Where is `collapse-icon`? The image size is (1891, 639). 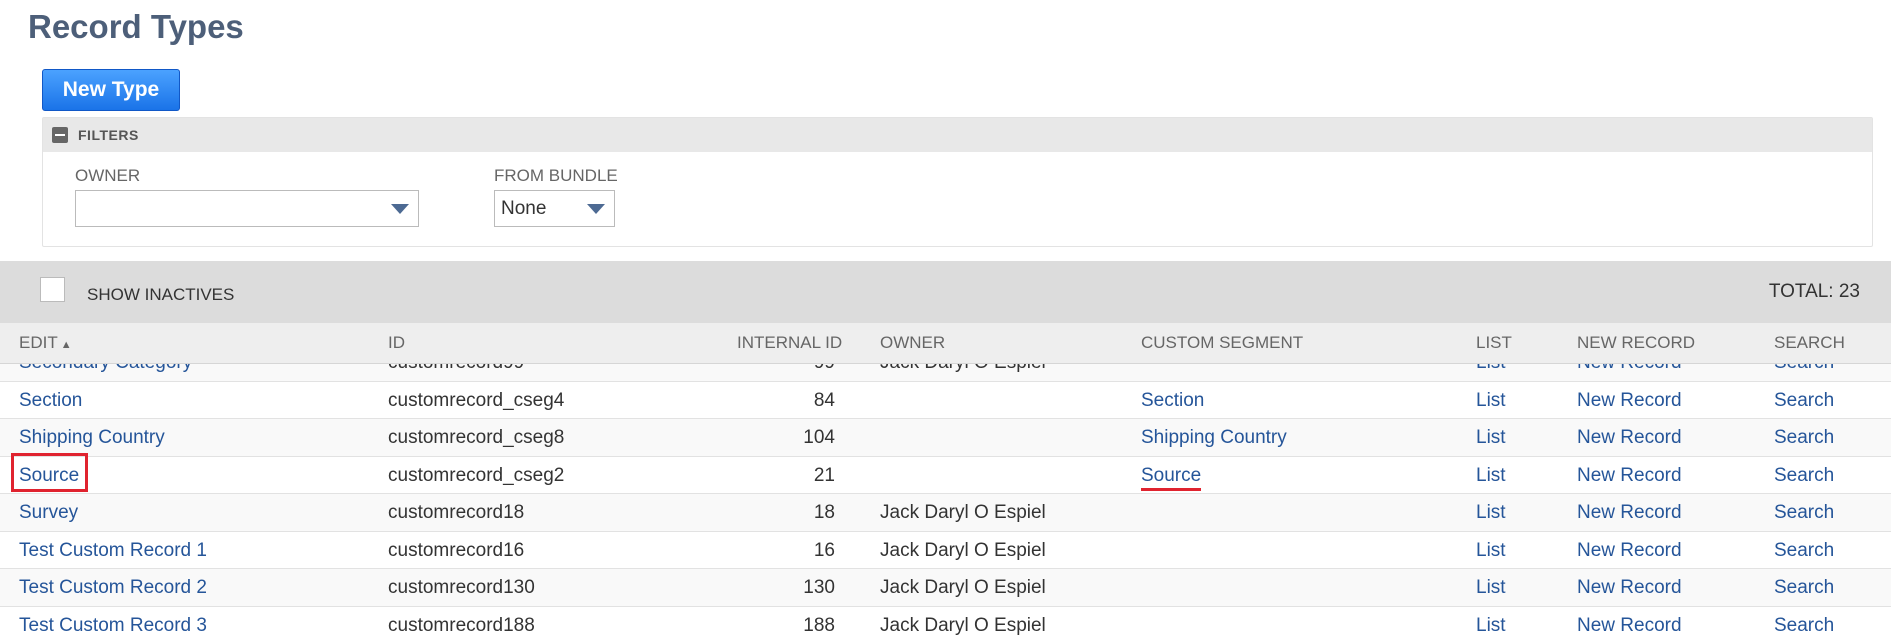 collapse-icon is located at coordinates (60, 135).